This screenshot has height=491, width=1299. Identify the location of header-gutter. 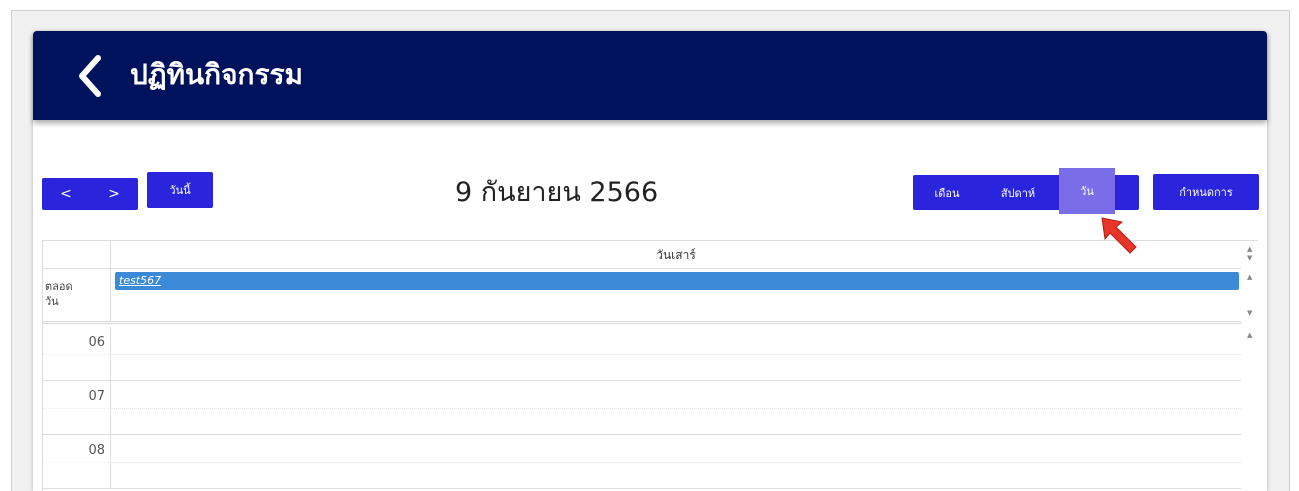
(77, 255).